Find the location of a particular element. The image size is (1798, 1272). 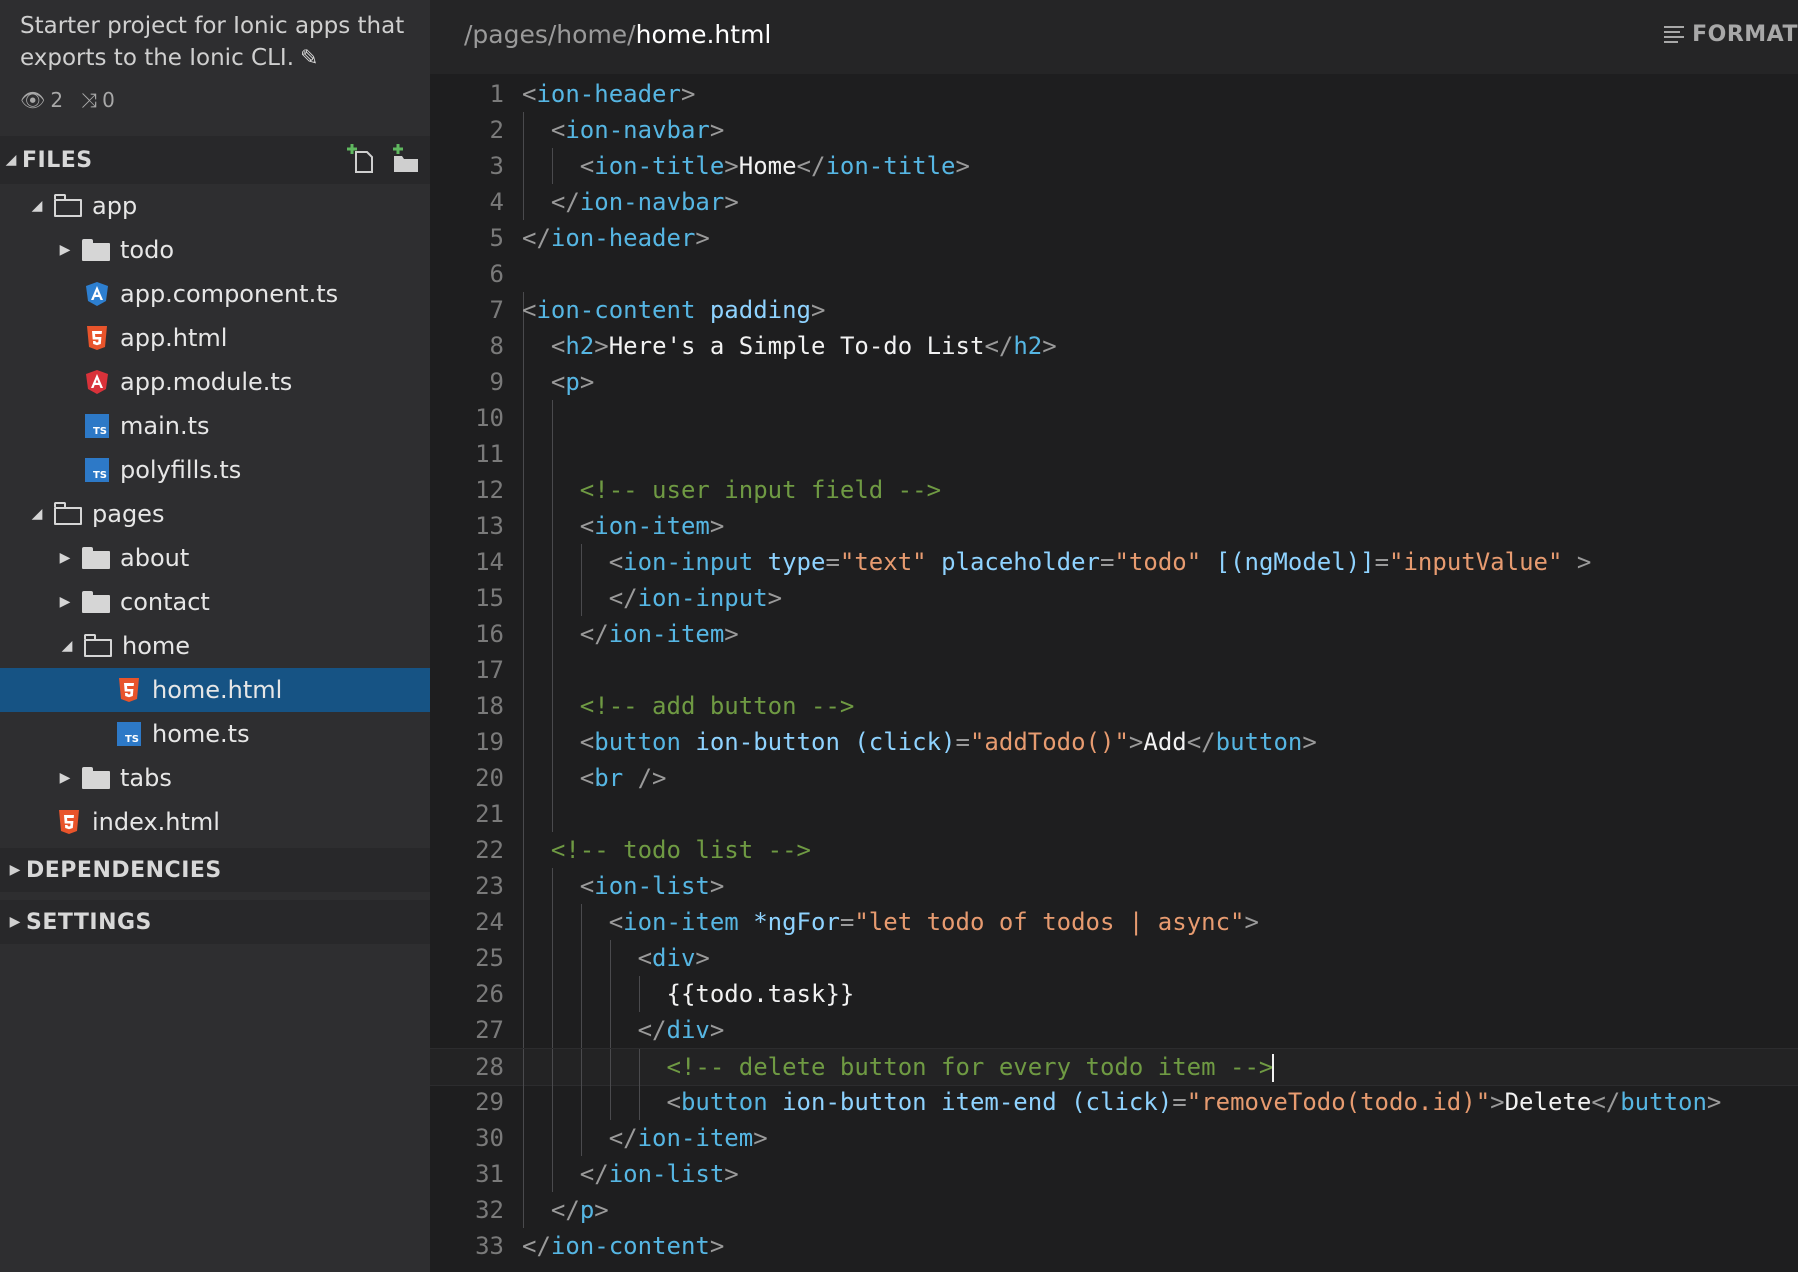

forks-stat: ⤨ 0 is located at coordinates (98, 100).